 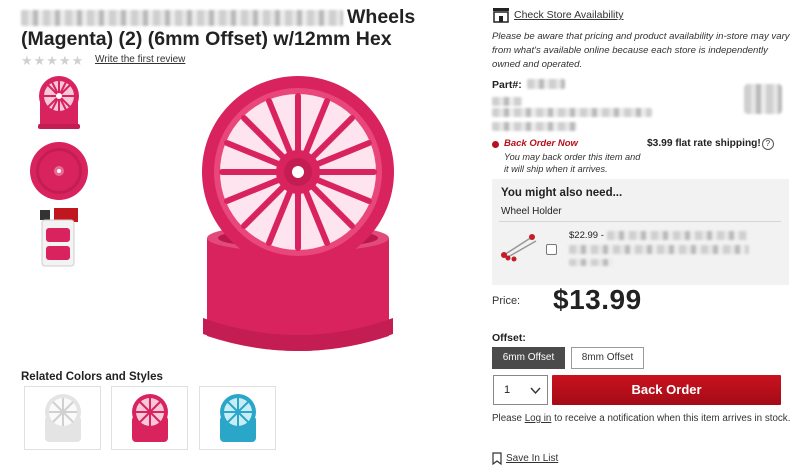 I want to click on log-in-link: Log in, so click(x=538, y=418).